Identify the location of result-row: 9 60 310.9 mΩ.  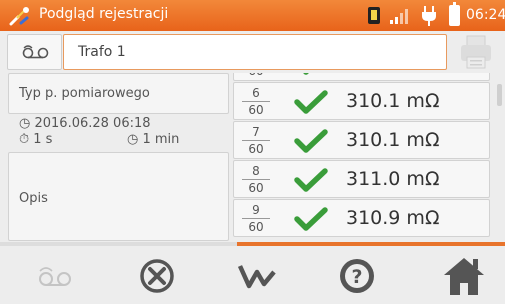
(361, 218).